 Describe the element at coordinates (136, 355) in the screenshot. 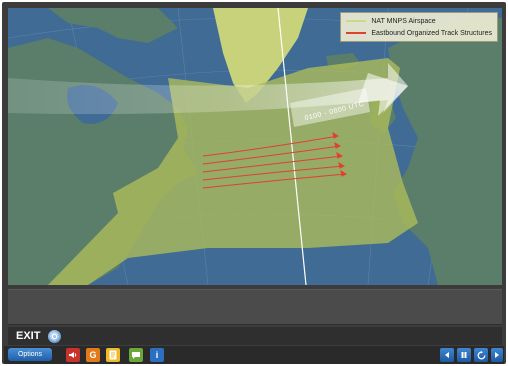

I see `comments-icon` at that location.